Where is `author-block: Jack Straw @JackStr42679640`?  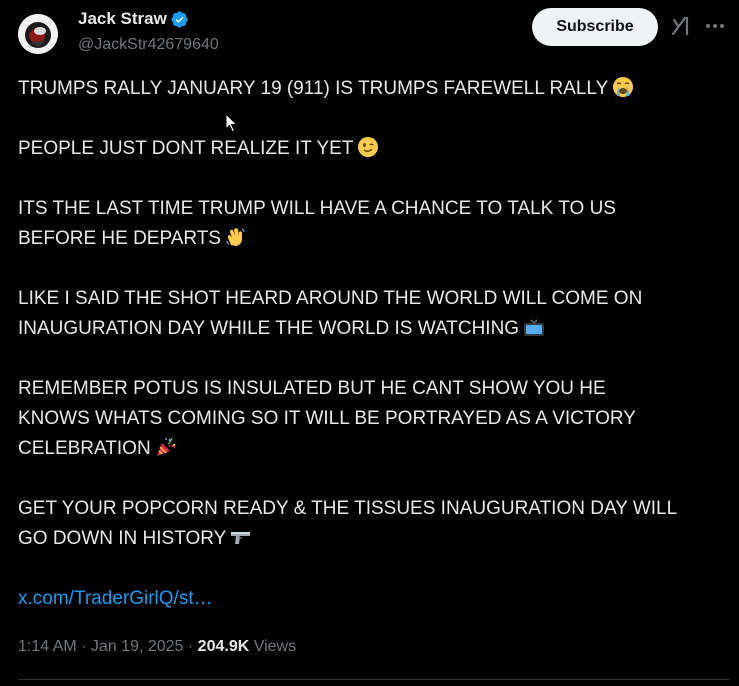 author-block: Jack Straw @JackStr42679640 is located at coordinates (148, 32).